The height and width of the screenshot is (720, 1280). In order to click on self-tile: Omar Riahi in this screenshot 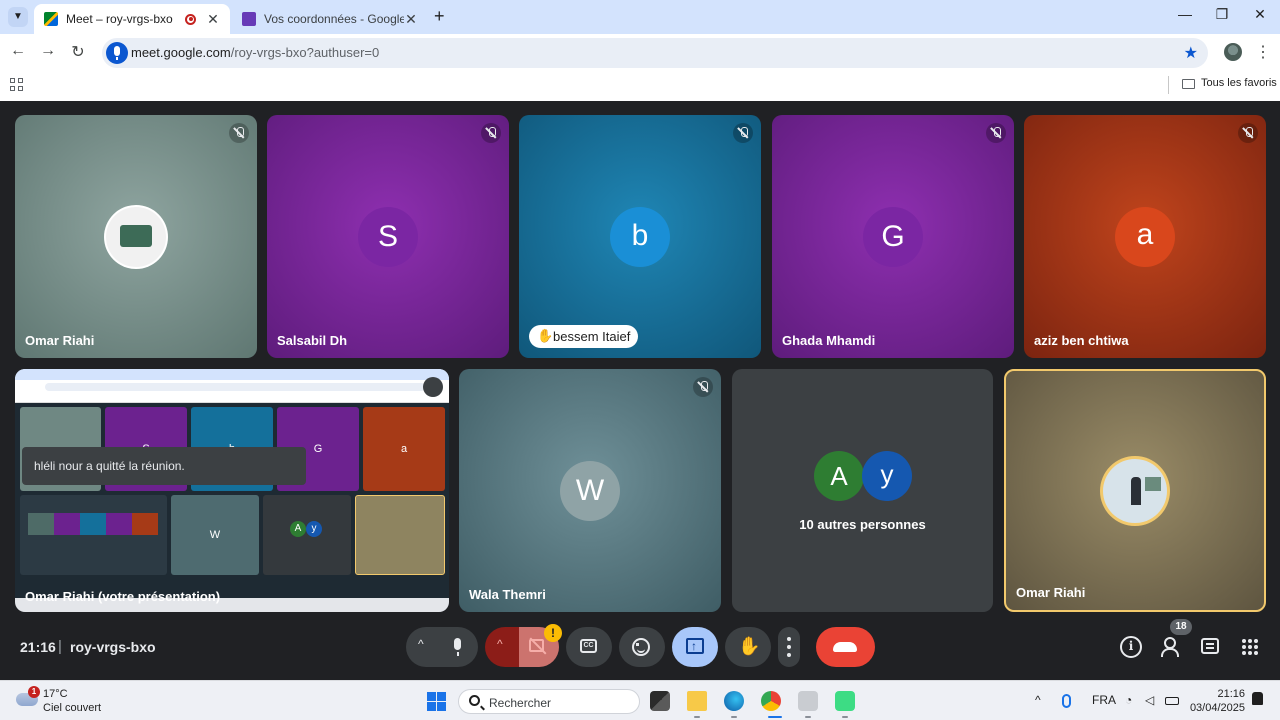, I will do `click(1135, 490)`.